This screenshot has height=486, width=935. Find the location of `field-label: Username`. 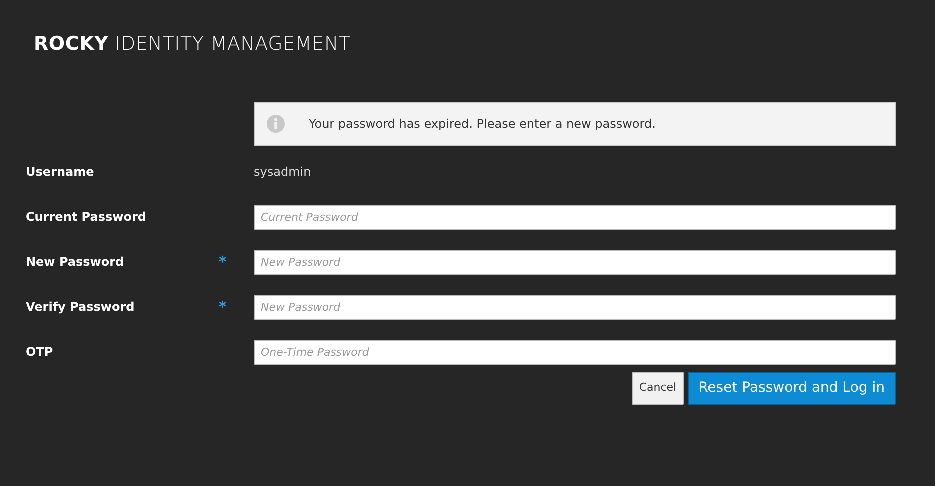

field-label: Username is located at coordinates (61, 173).